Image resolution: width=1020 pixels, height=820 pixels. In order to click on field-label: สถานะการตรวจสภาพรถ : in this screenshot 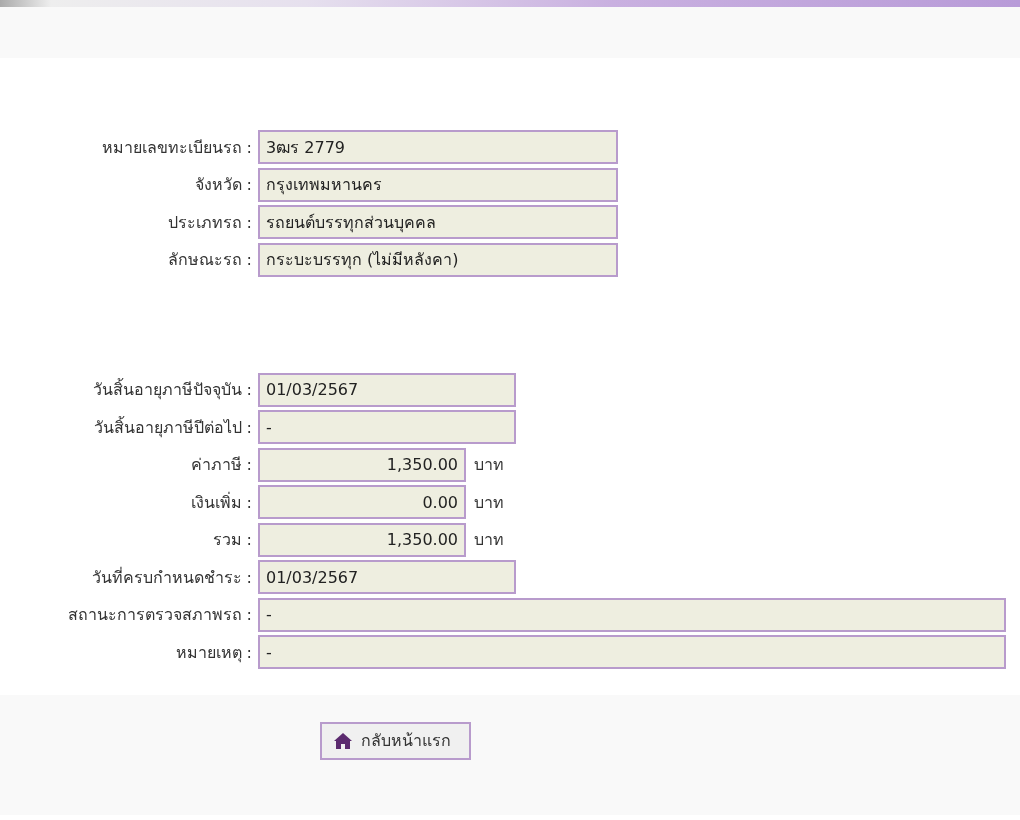, I will do `click(159, 615)`.